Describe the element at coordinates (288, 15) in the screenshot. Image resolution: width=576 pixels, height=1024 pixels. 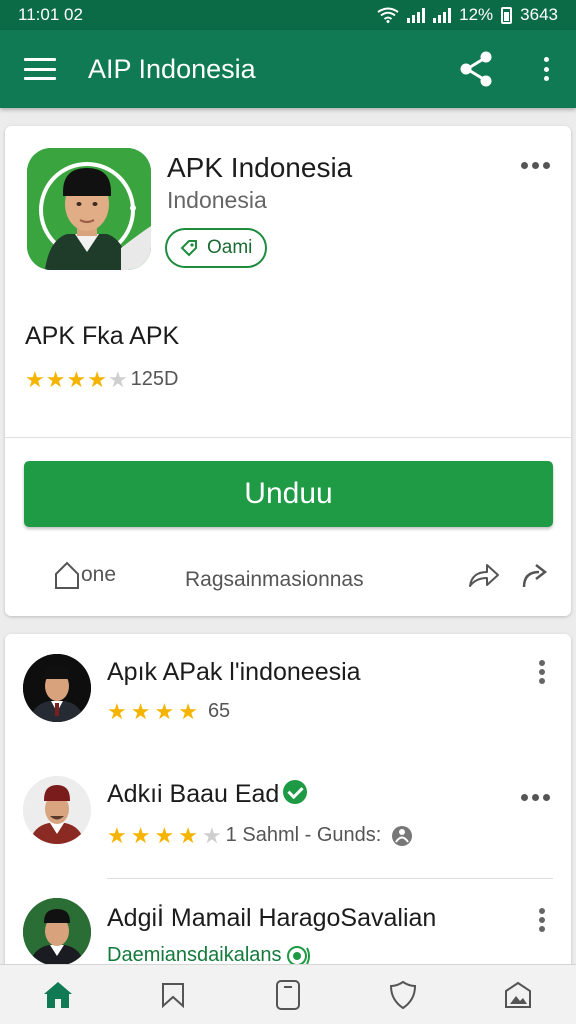
I see `status-bar: 11:01 02 12% 3643` at that location.